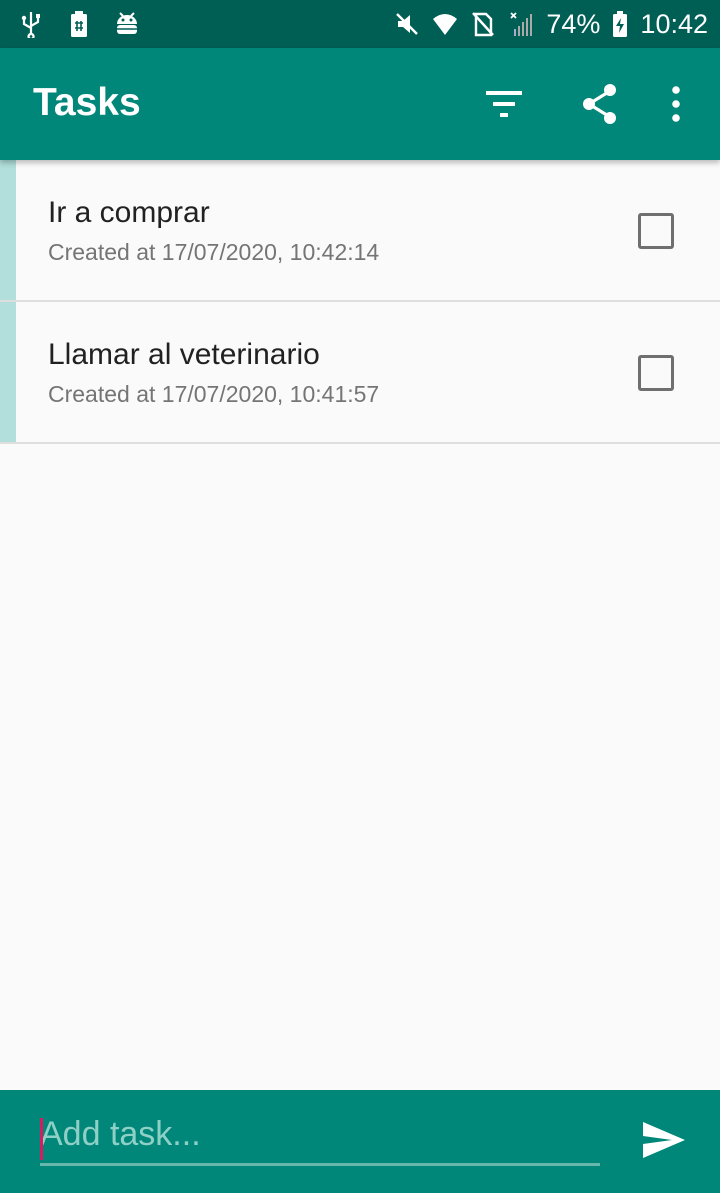 The image size is (720, 1193). I want to click on more-options-button, so click(676, 104).